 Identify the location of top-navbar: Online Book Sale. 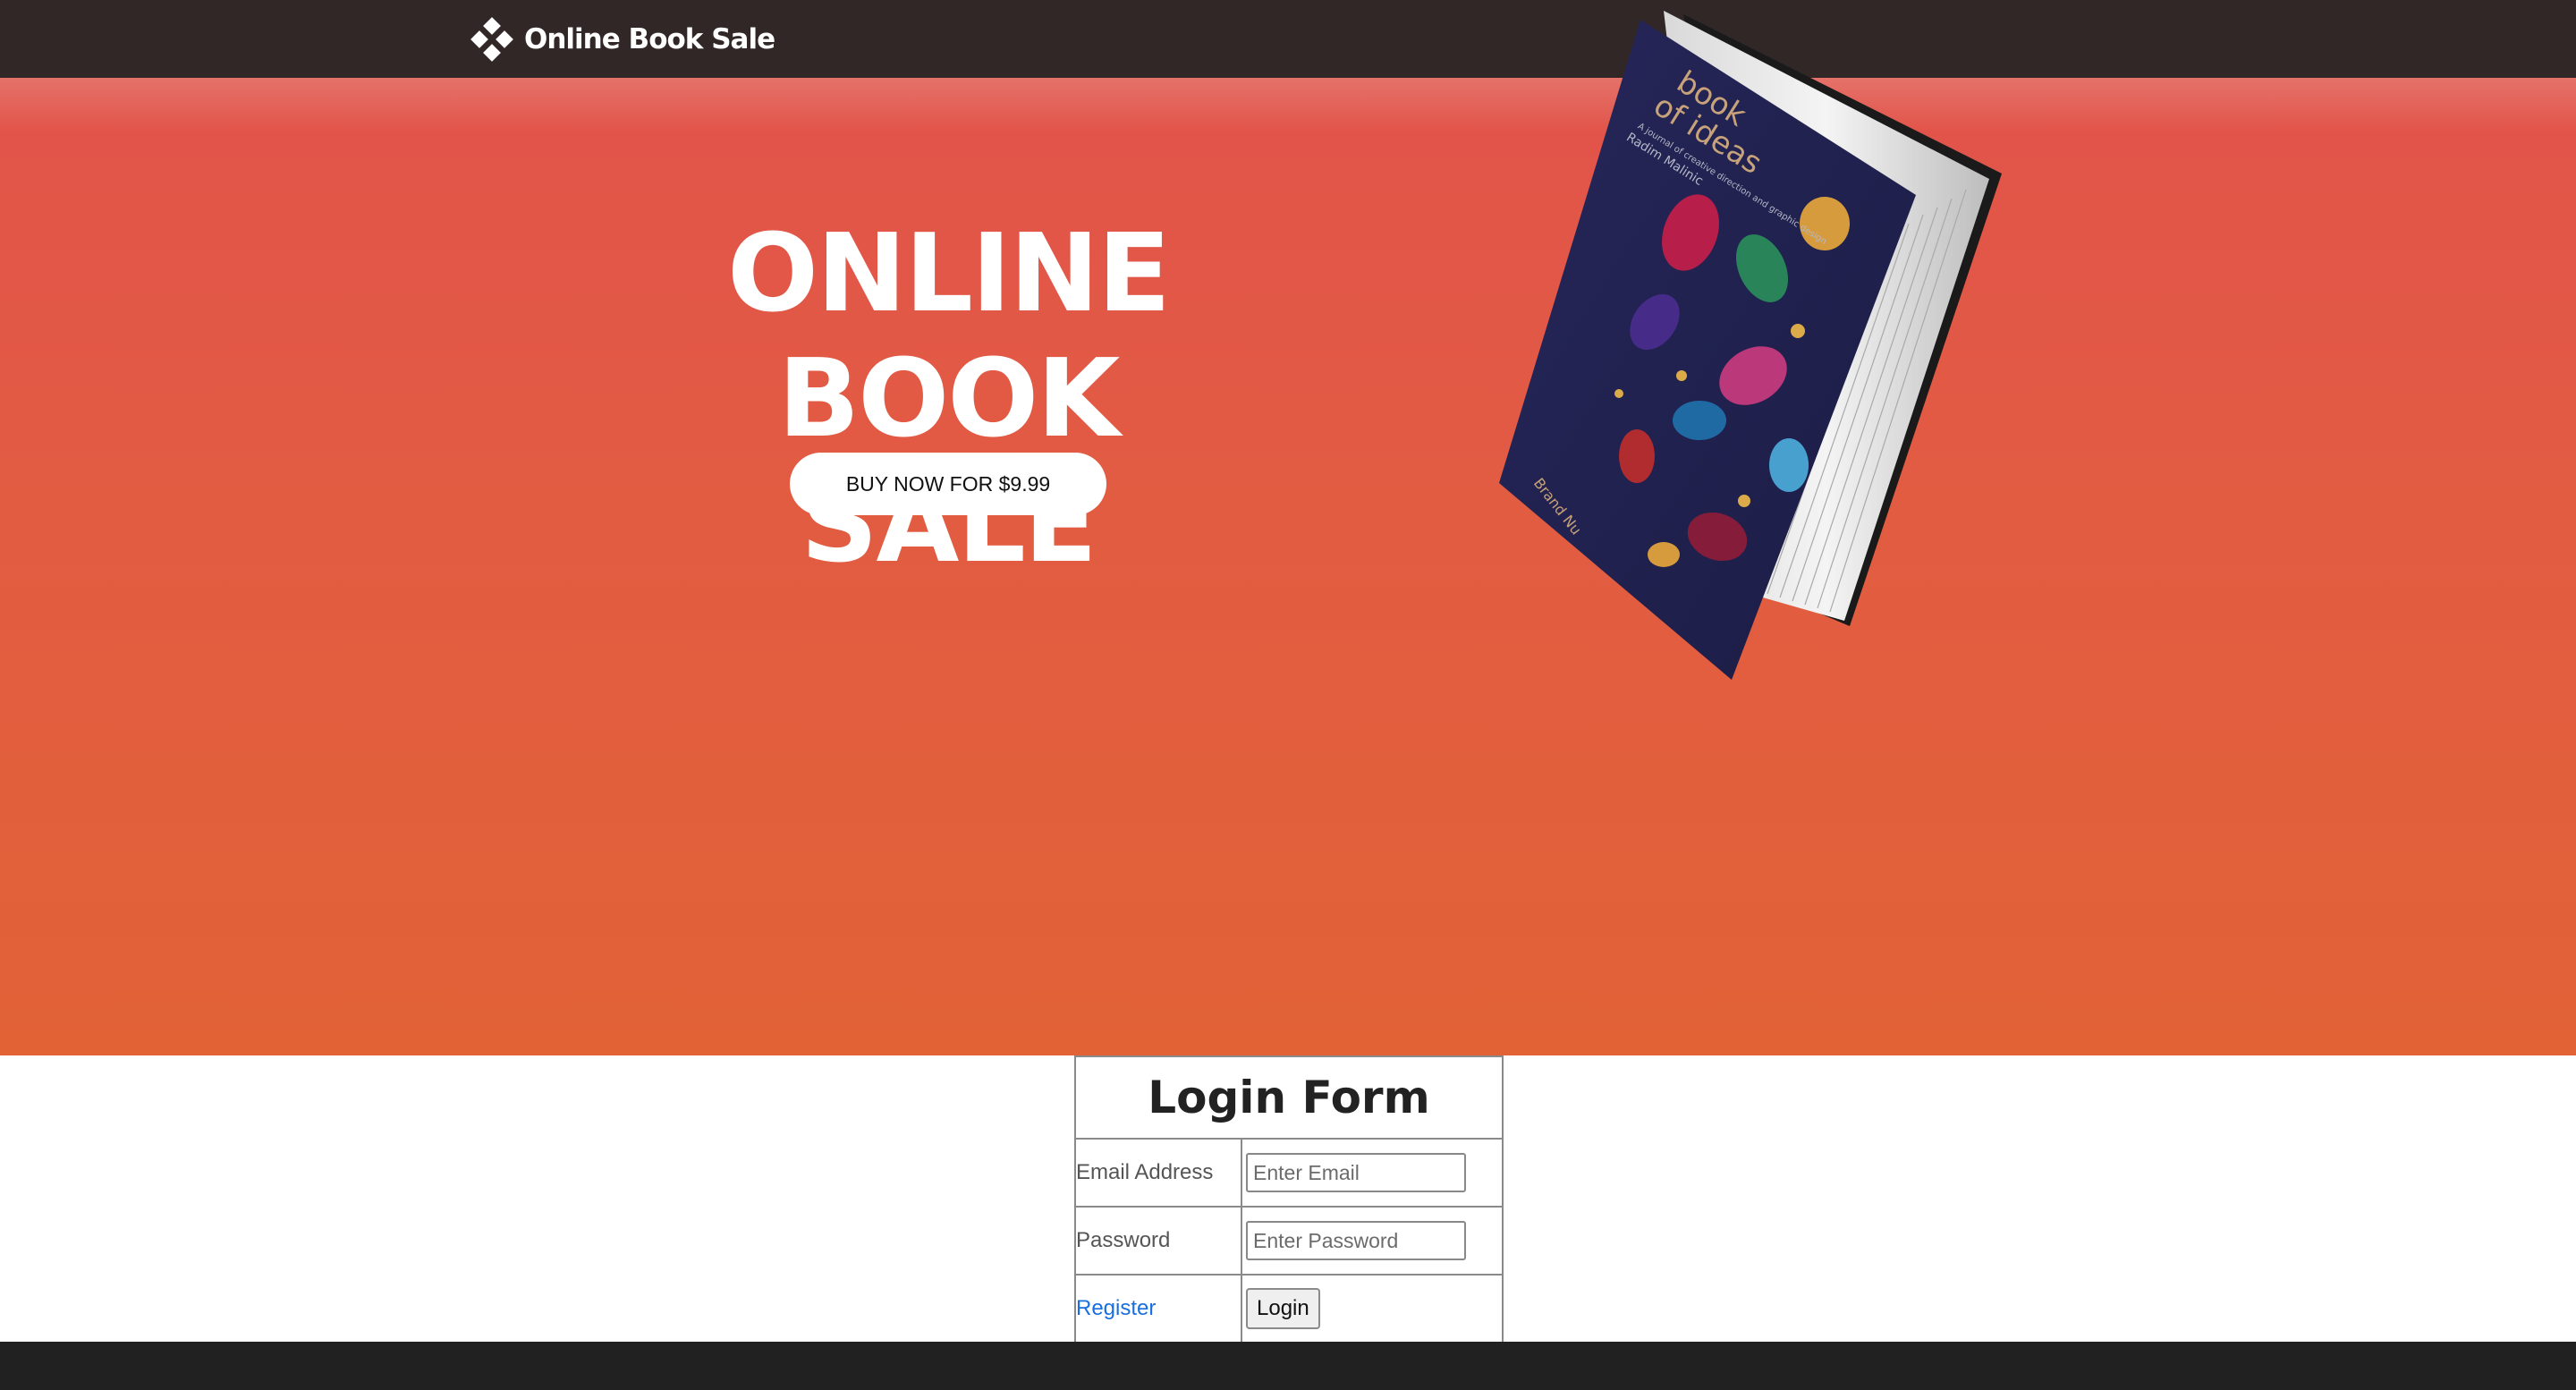
(1288, 39).